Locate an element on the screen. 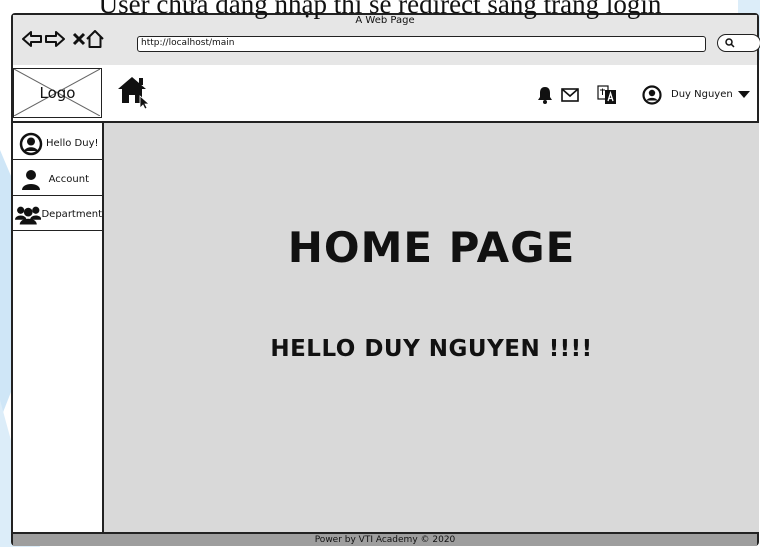 Image resolution: width=760 pixels, height=547 pixels. app-header: Logo Duy Nguyen is located at coordinates (385, 94).